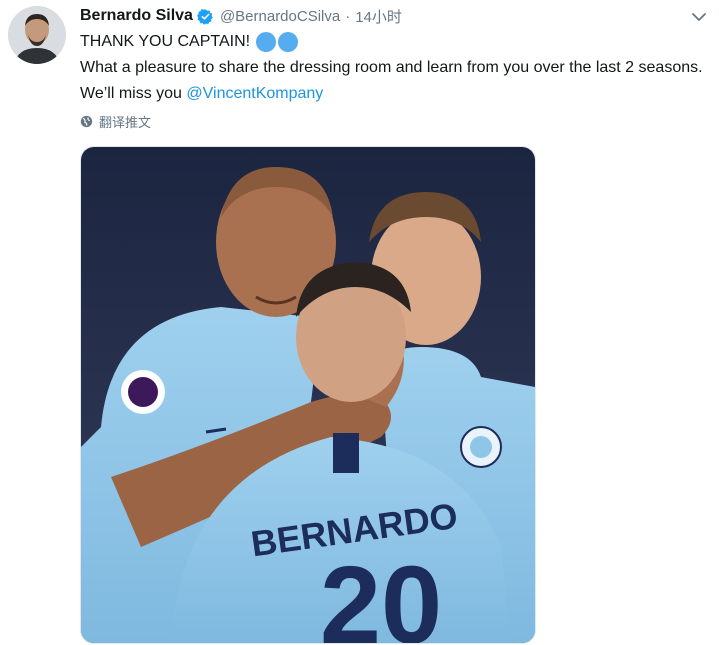  What do you see at coordinates (125, 122) in the screenshot?
I see `translate-label: 翻译推文` at bounding box center [125, 122].